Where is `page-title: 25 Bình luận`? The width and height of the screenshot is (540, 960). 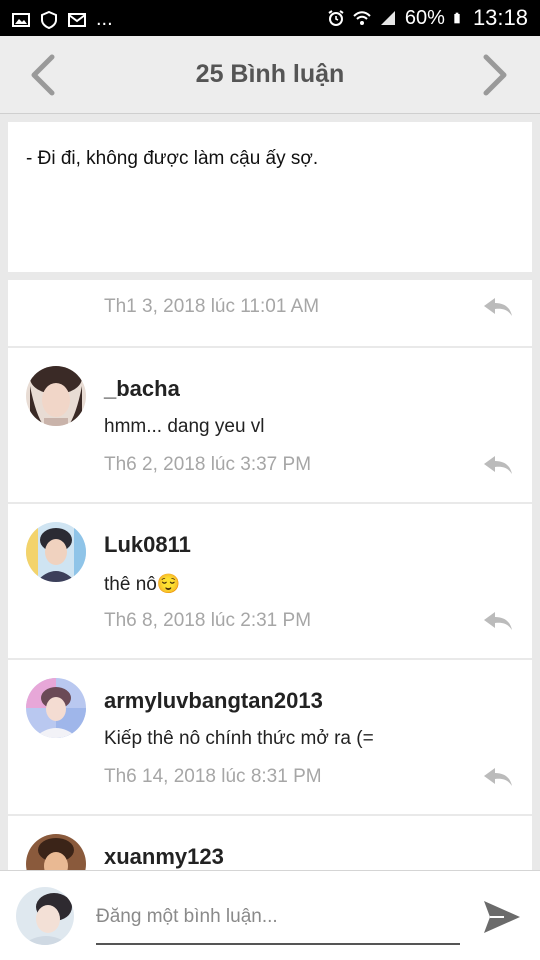
page-title: 25 Bình luận is located at coordinates (270, 74).